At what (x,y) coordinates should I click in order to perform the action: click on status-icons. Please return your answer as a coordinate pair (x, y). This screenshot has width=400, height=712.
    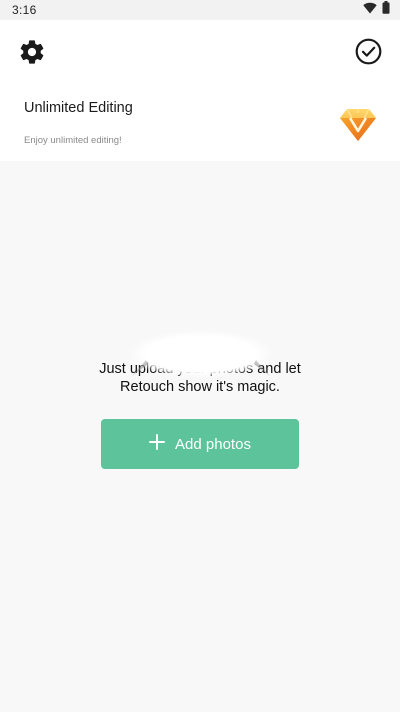
    Looking at the image, I should click on (376, 10).